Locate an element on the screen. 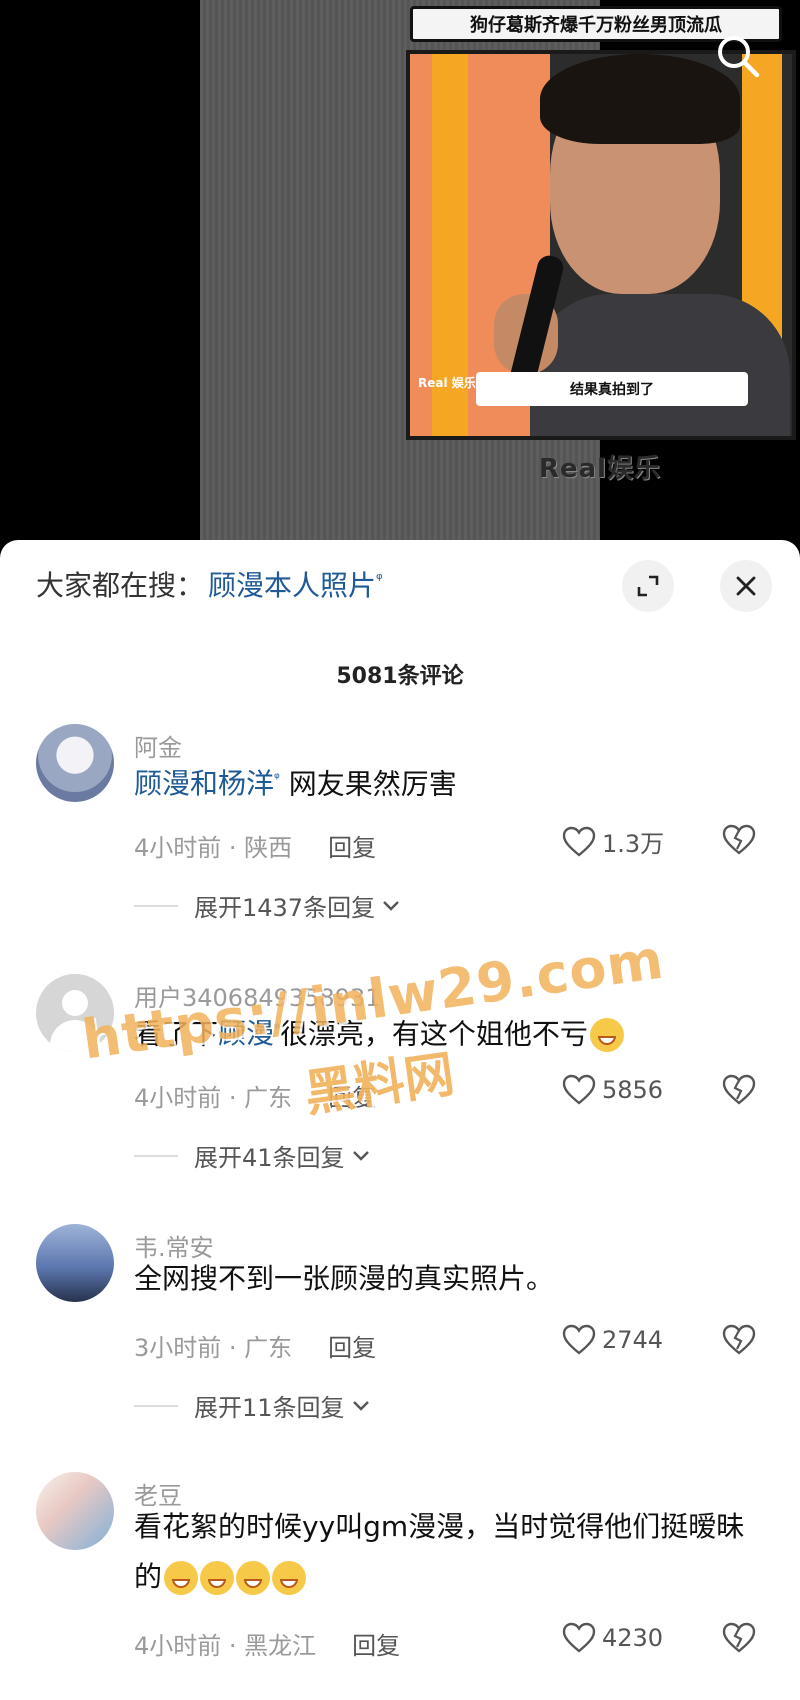  like-button: 5856 is located at coordinates (612, 1090).